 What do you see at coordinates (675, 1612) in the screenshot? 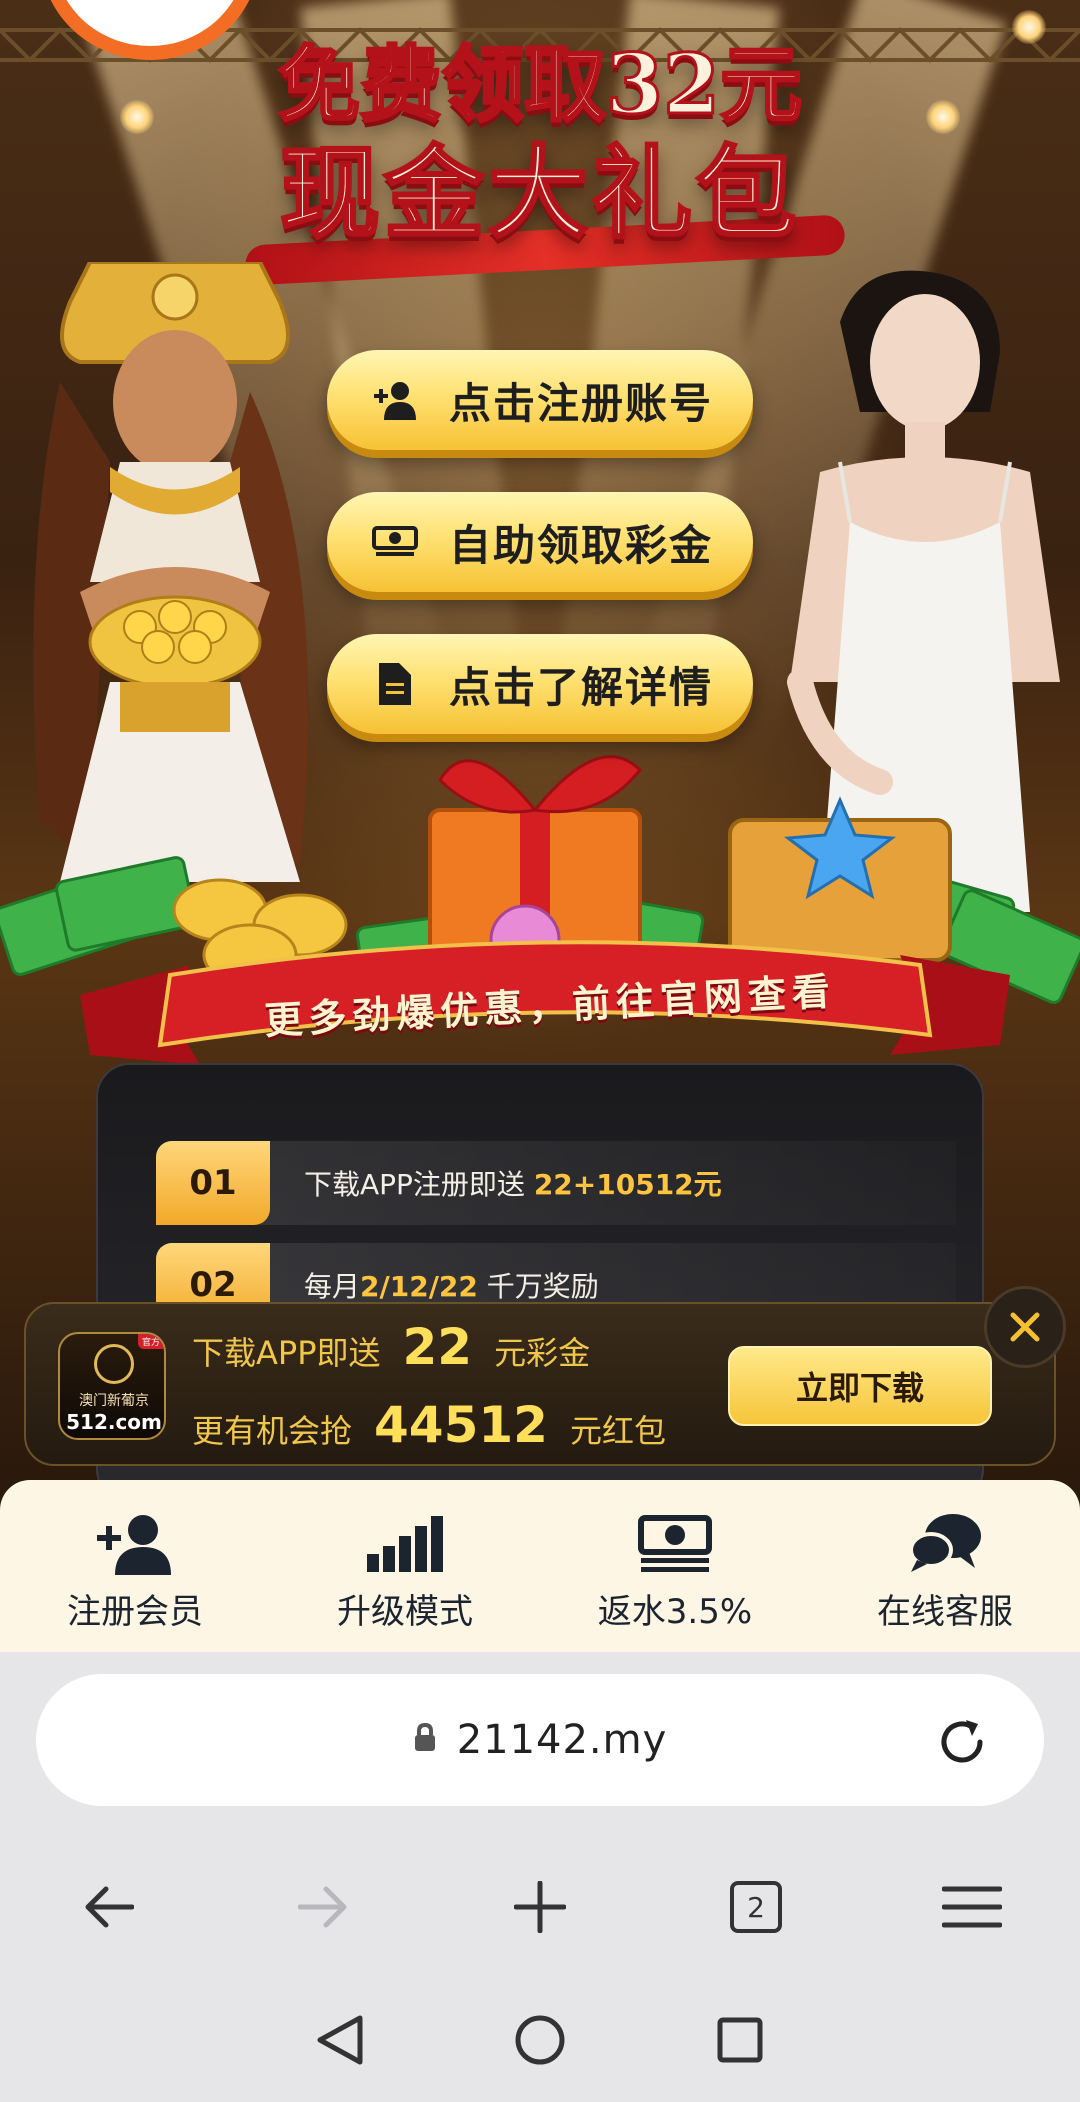
I see `tab-cashback-label: 返水3.5%` at bounding box center [675, 1612].